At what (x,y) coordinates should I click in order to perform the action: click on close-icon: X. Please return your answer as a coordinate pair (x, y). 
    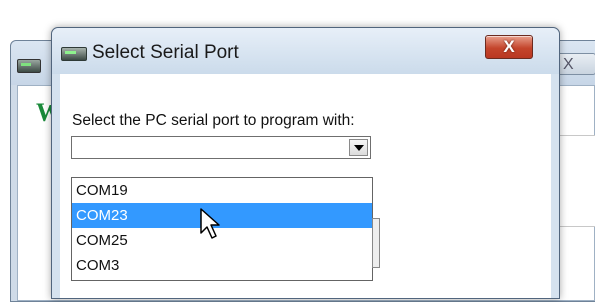
    Looking at the image, I should click on (509, 46).